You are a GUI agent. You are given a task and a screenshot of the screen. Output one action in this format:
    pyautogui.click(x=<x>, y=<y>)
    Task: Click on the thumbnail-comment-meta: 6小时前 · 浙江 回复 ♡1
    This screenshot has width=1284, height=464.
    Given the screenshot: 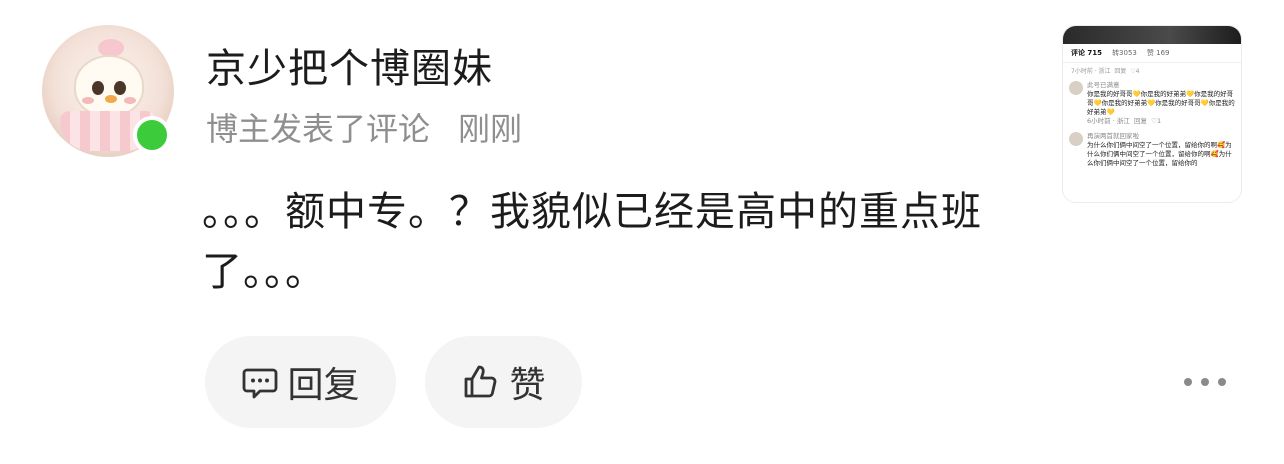 What is the action you would take?
    pyautogui.click(x=1124, y=121)
    